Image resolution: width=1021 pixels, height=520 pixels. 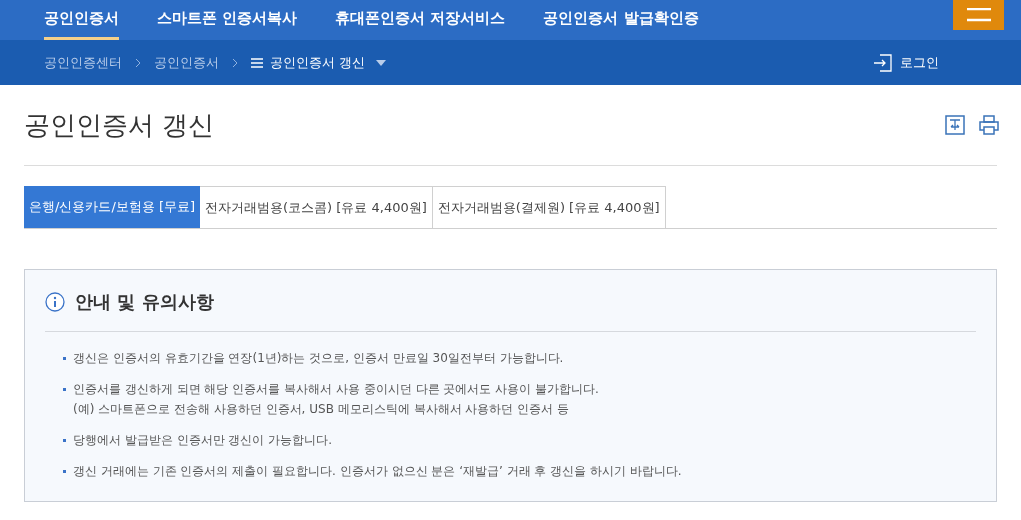 I want to click on notice-text: 갱신은 인증서의 유효기간을 연장(1년)하는 것으로, 인증서 만료일 30일전부터 가능합니다., so click(x=318, y=358).